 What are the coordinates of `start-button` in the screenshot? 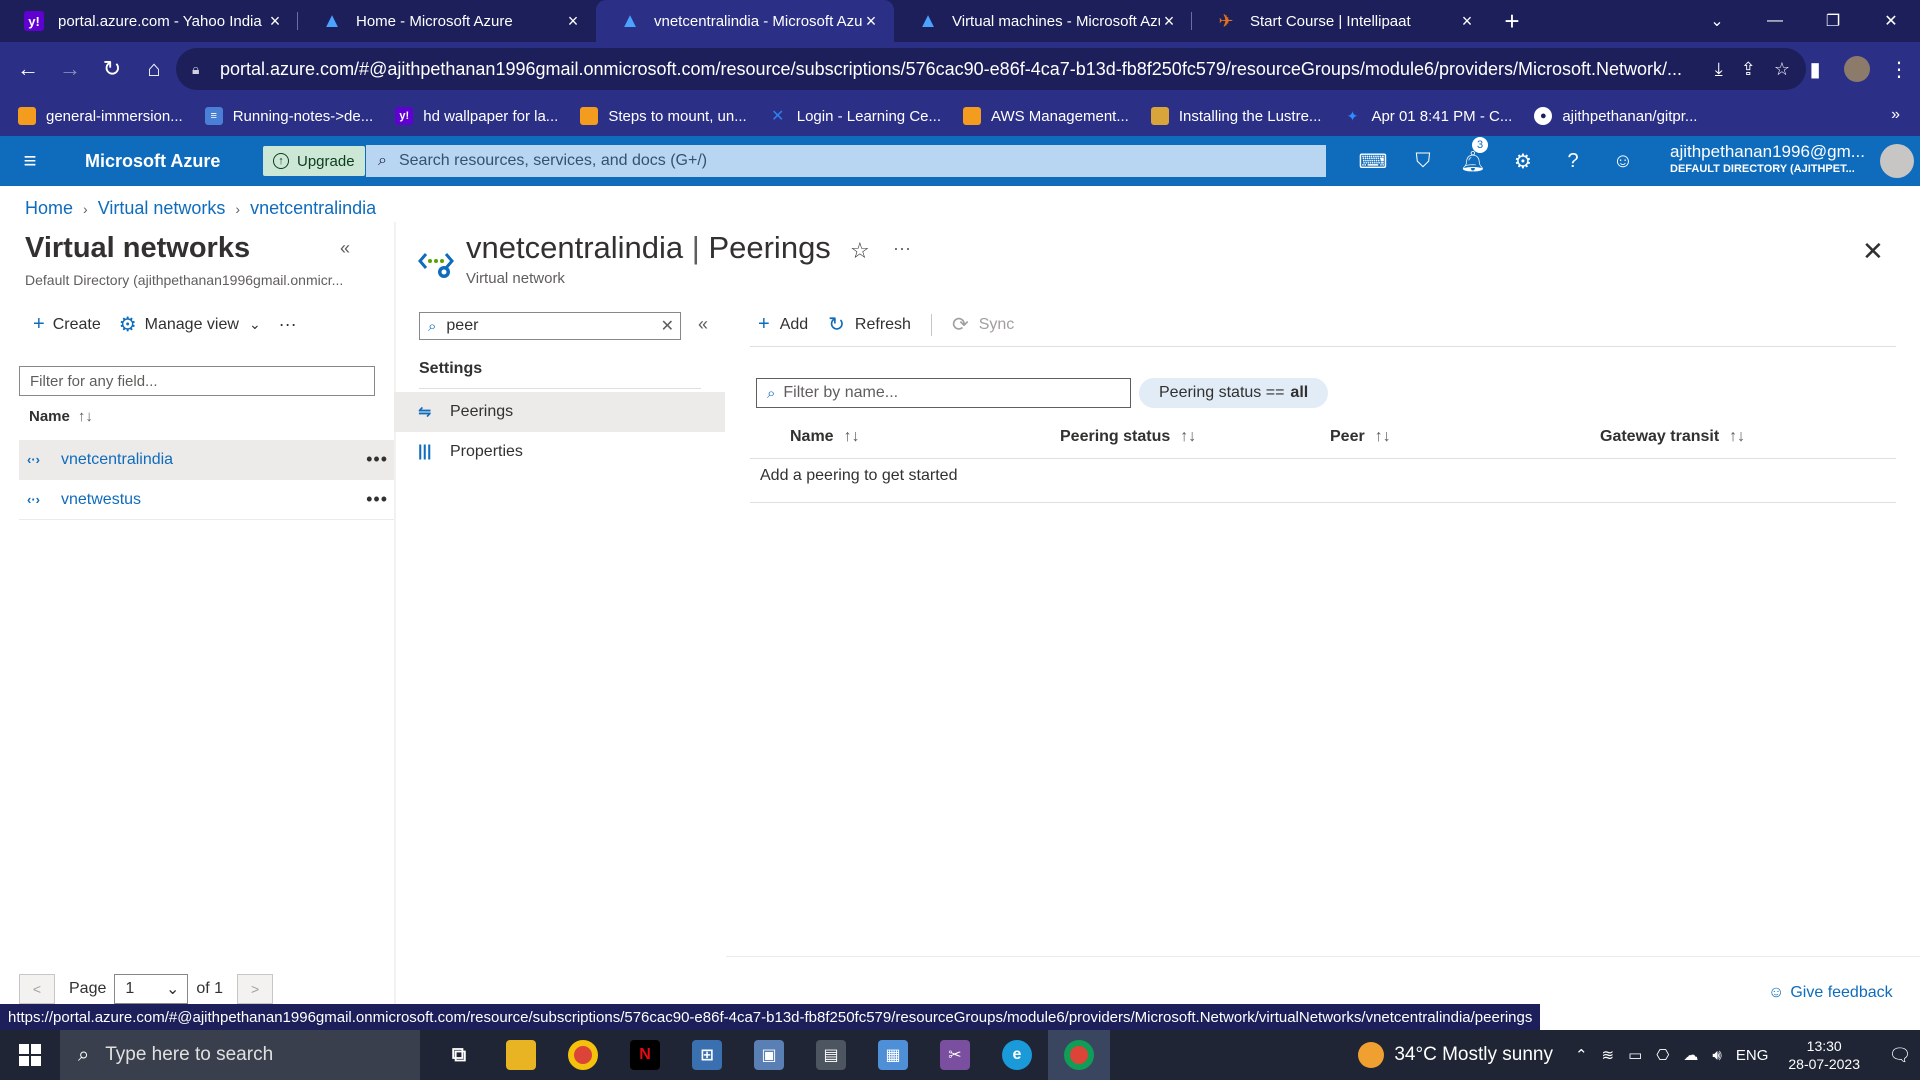 It's located at (30, 1055).